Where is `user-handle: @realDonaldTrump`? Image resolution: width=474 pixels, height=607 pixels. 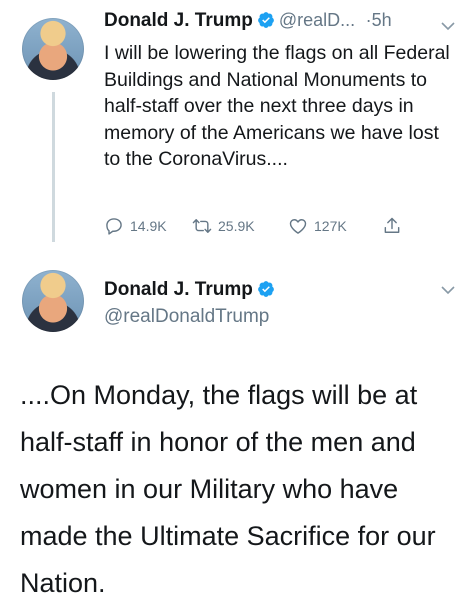
user-handle: @realDonaldTrump is located at coordinates (186, 317).